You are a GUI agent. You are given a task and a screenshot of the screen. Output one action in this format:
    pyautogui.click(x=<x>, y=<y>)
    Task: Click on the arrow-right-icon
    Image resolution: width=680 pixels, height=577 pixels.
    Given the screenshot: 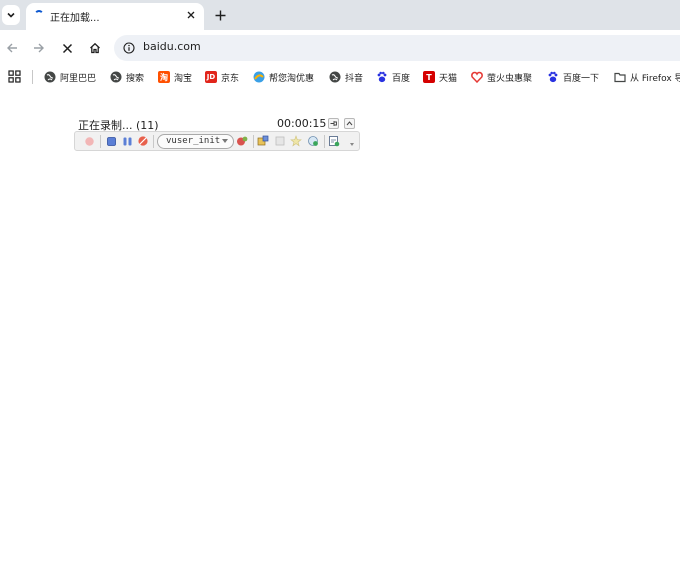 What is the action you would take?
    pyautogui.click(x=39, y=48)
    